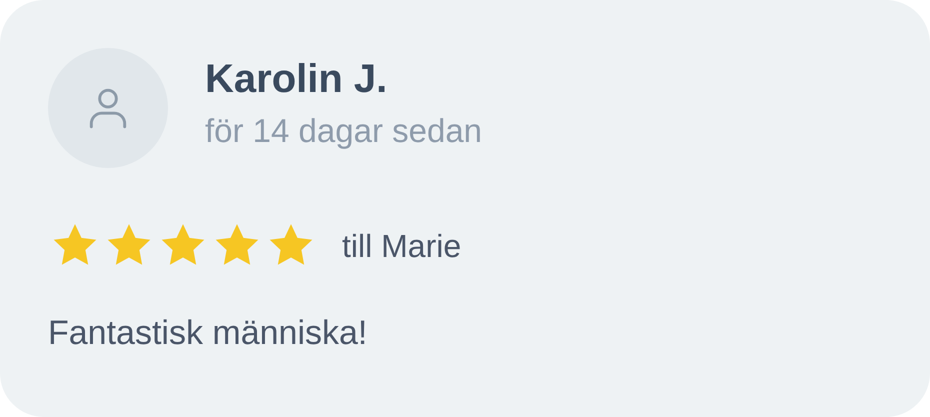  I want to click on review-time: för 14 dagar sedan, so click(343, 131).